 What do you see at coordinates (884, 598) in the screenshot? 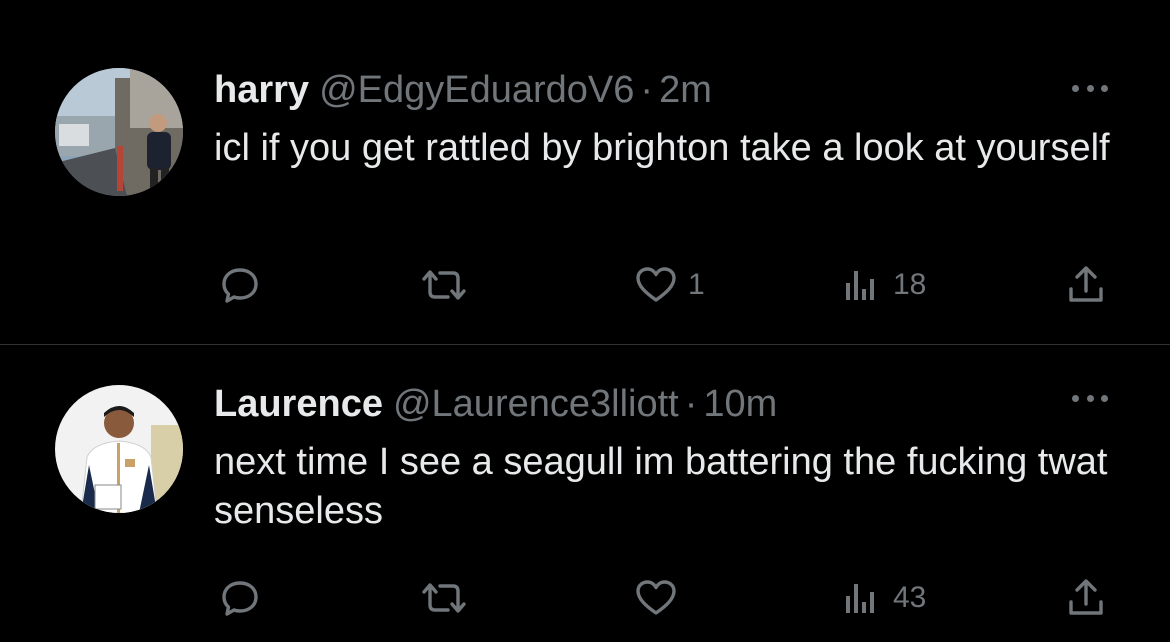
I see `views-button: 43` at bounding box center [884, 598].